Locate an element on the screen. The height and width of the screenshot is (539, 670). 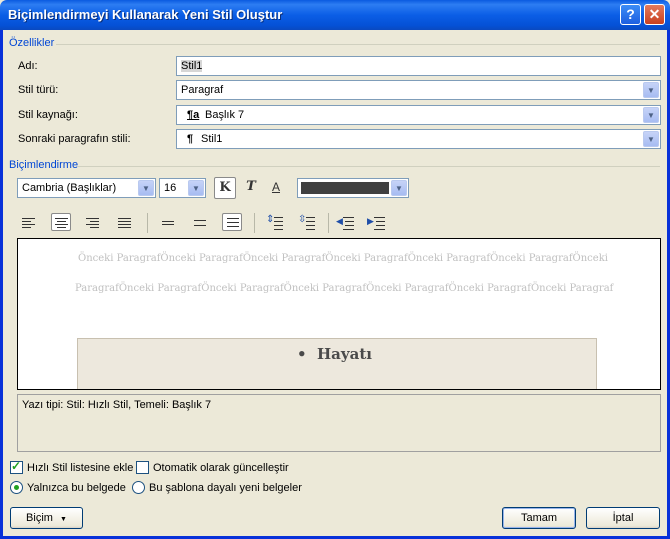
style-type-select: Paragraf ▼ is located at coordinates (418, 90).